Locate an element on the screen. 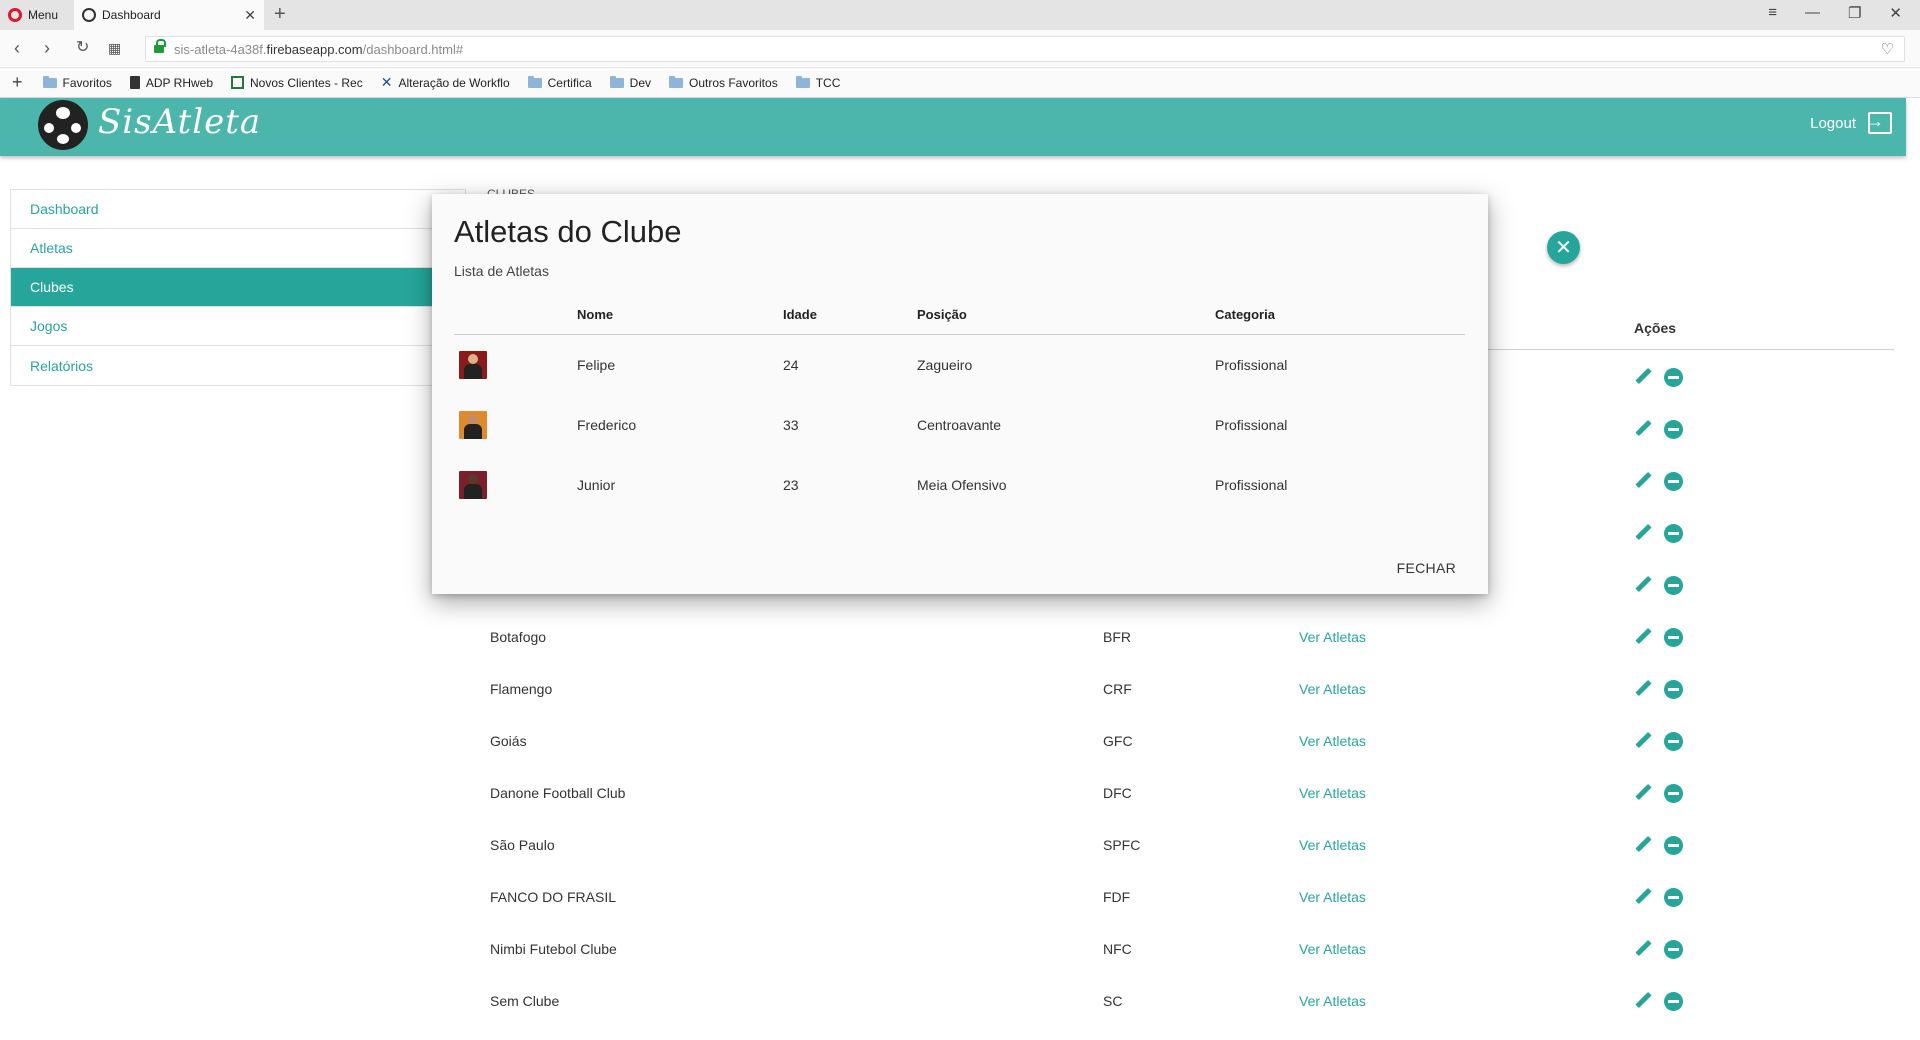 The width and height of the screenshot is (1920, 1040). logout-label: Logout is located at coordinates (1833, 123).